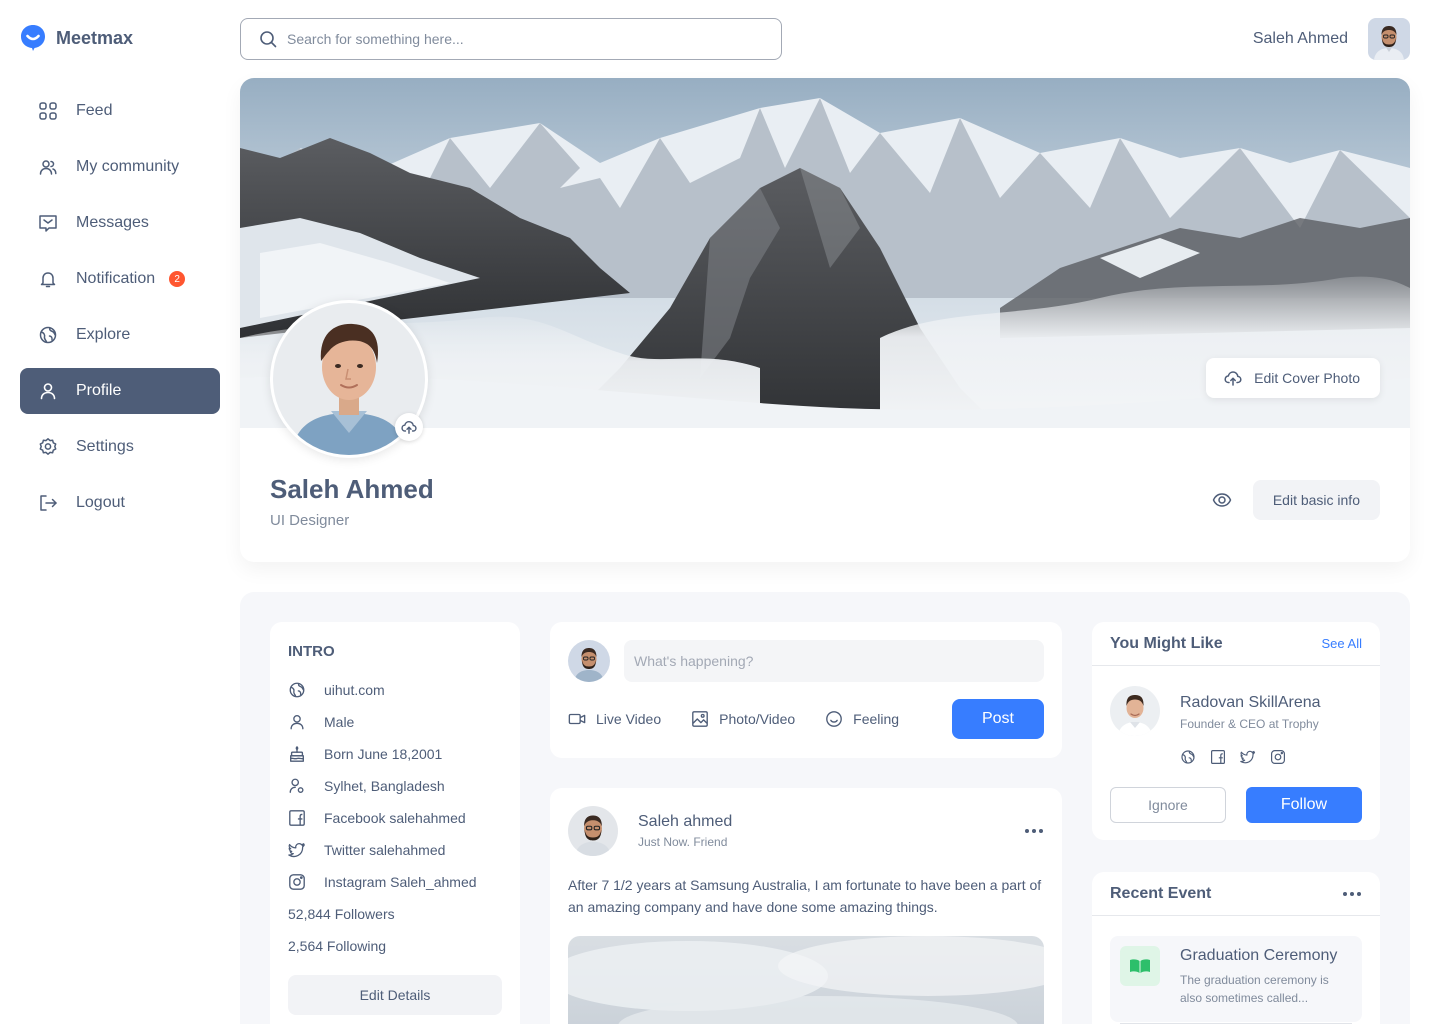  I want to click on topbar-user: Saleh Ahmed, so click(1331, 39).